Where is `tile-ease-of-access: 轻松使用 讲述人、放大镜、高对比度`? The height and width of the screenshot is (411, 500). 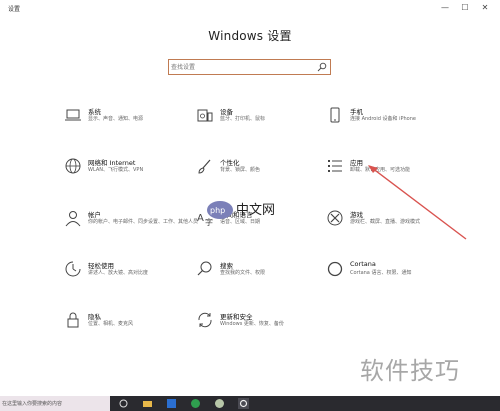
tile-ease-of-access: 轻松使用 讲述人、放大镜、高对比度 is located at coordinates (134, 275).